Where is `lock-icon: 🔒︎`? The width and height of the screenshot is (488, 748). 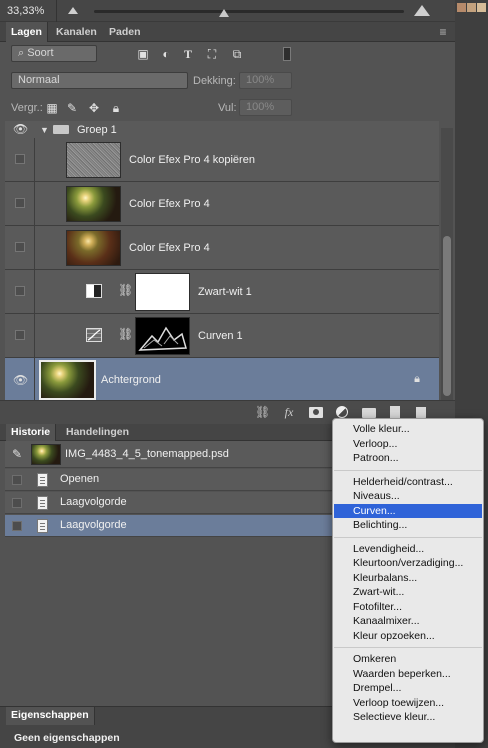 lock-icon: 🔒︎ is located at coordinates (417, 379).